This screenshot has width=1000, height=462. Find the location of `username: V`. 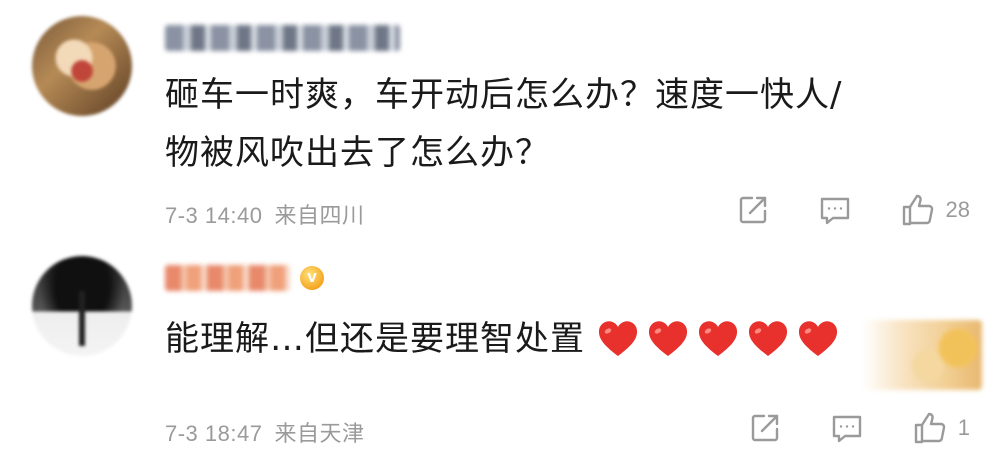

username: V is located at coordinates (244, 278).